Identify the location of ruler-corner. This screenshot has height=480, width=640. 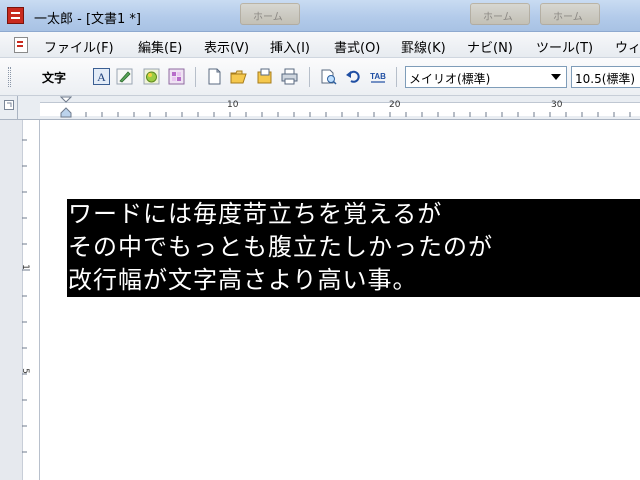
(9, 108).